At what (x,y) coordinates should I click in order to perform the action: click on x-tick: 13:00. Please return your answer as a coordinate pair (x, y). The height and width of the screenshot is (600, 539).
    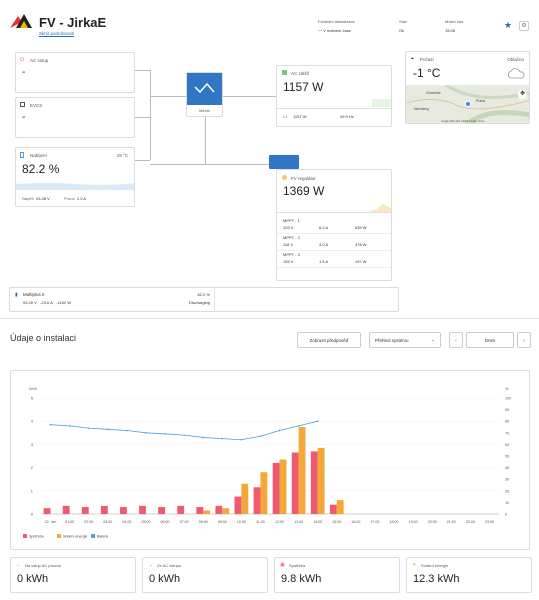
    Looking at the image, I should click on (298, 522).